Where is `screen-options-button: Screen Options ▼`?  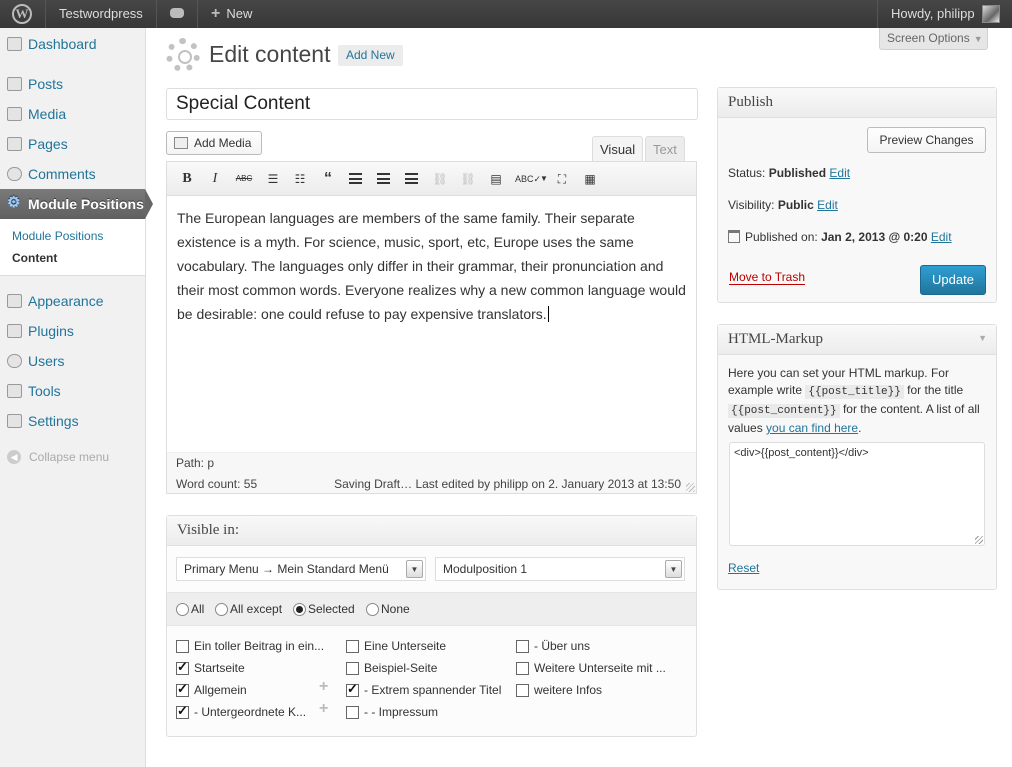 screen-options-button: Screen Options ▼ is located at coordinates (933, 39).